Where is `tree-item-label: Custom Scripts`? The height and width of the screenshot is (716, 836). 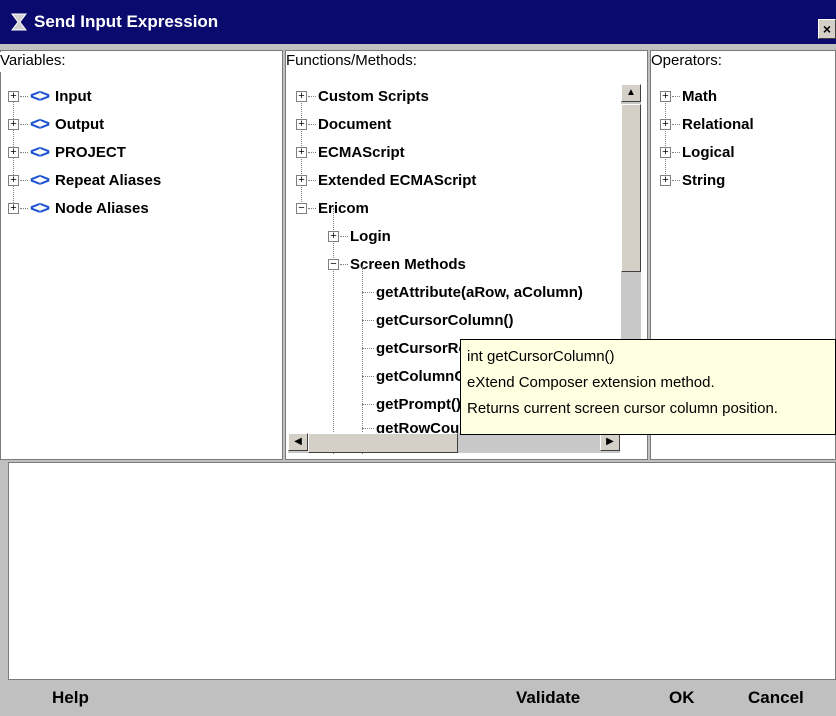
tree-item-label: Custom Scripts is located at coordinates (373, 96).